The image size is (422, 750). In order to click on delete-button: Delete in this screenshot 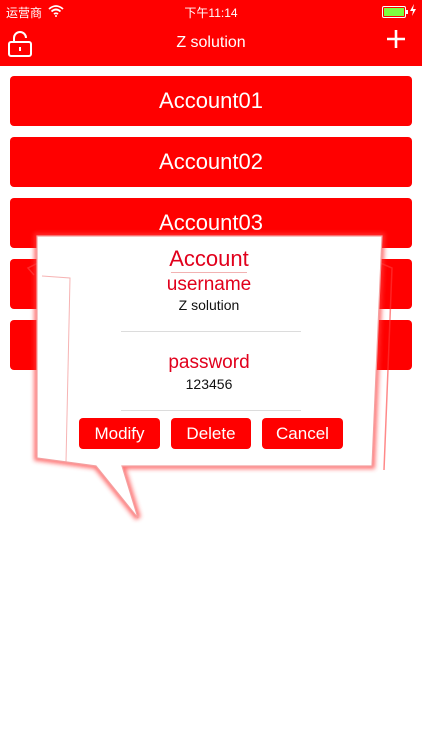, I will do `click(211, 433)`.